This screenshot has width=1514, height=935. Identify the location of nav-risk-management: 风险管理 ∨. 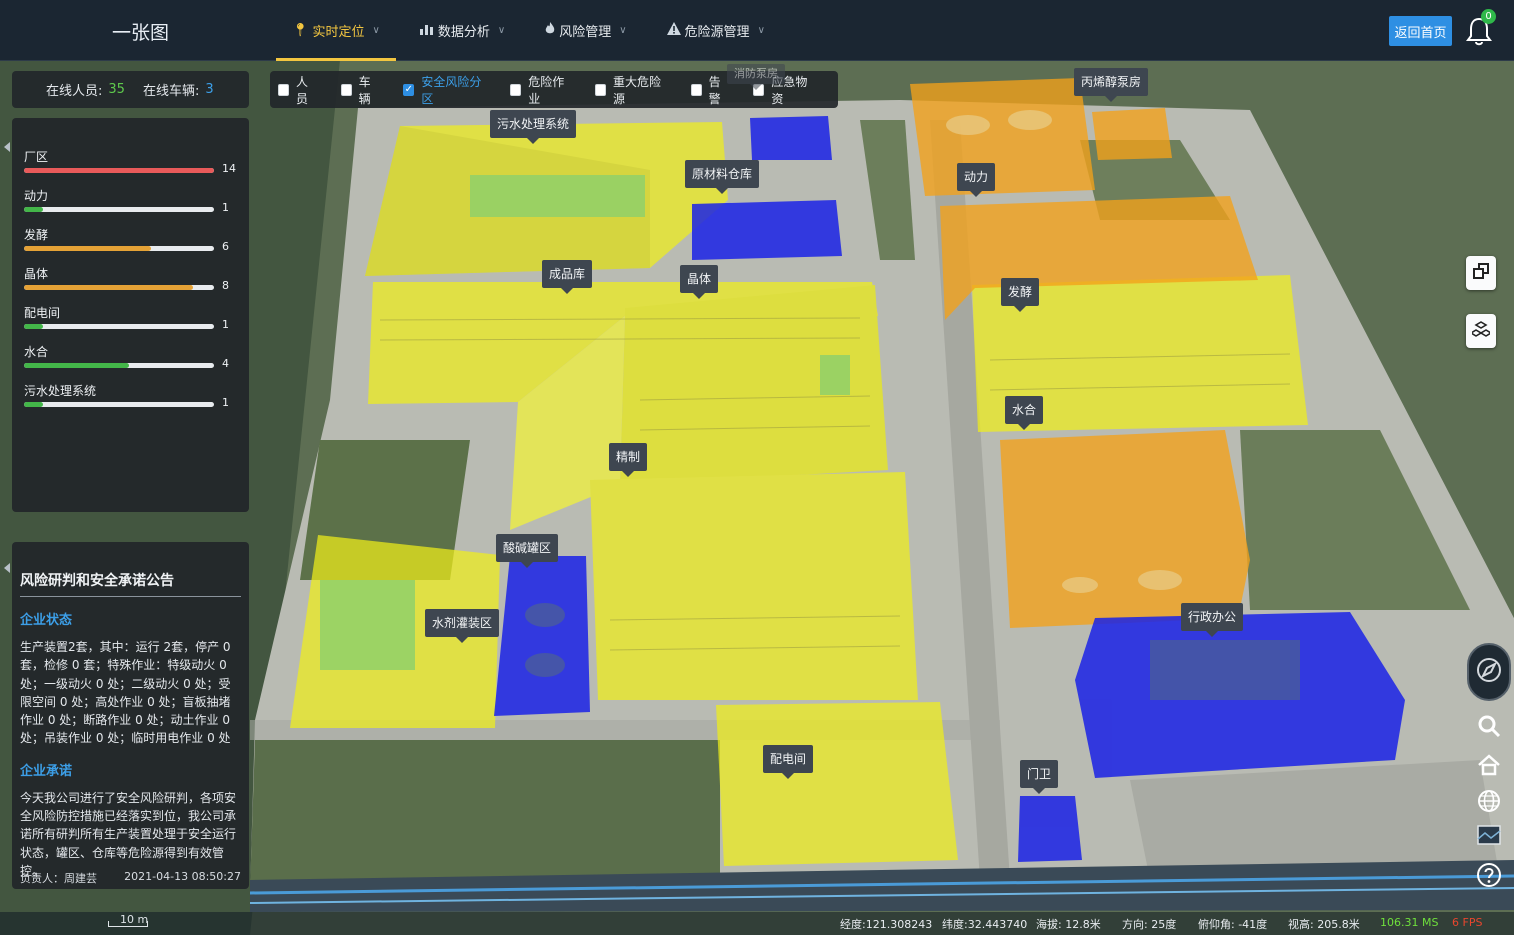
(585, 30).